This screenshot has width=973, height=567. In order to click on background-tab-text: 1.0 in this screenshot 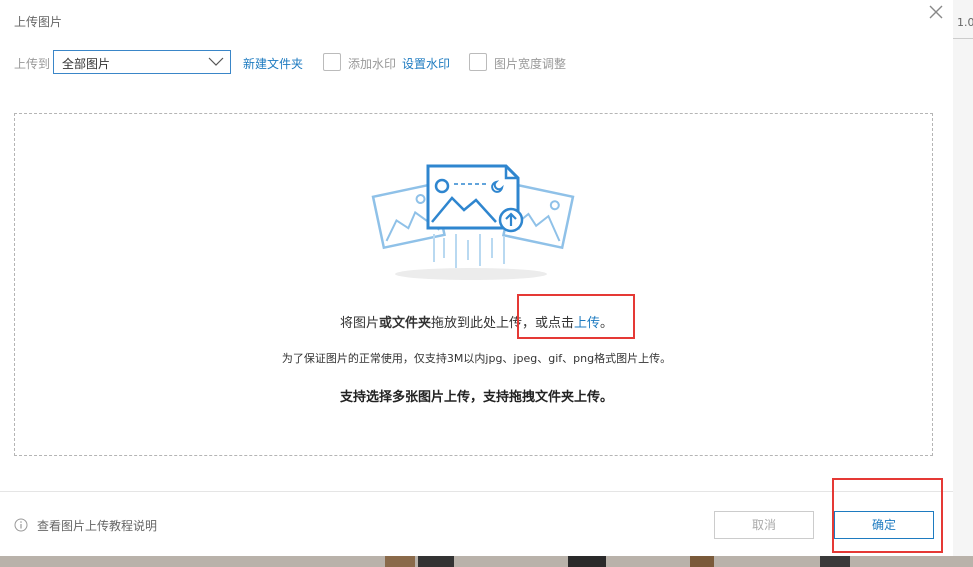, I will do `click(965, 22)`.